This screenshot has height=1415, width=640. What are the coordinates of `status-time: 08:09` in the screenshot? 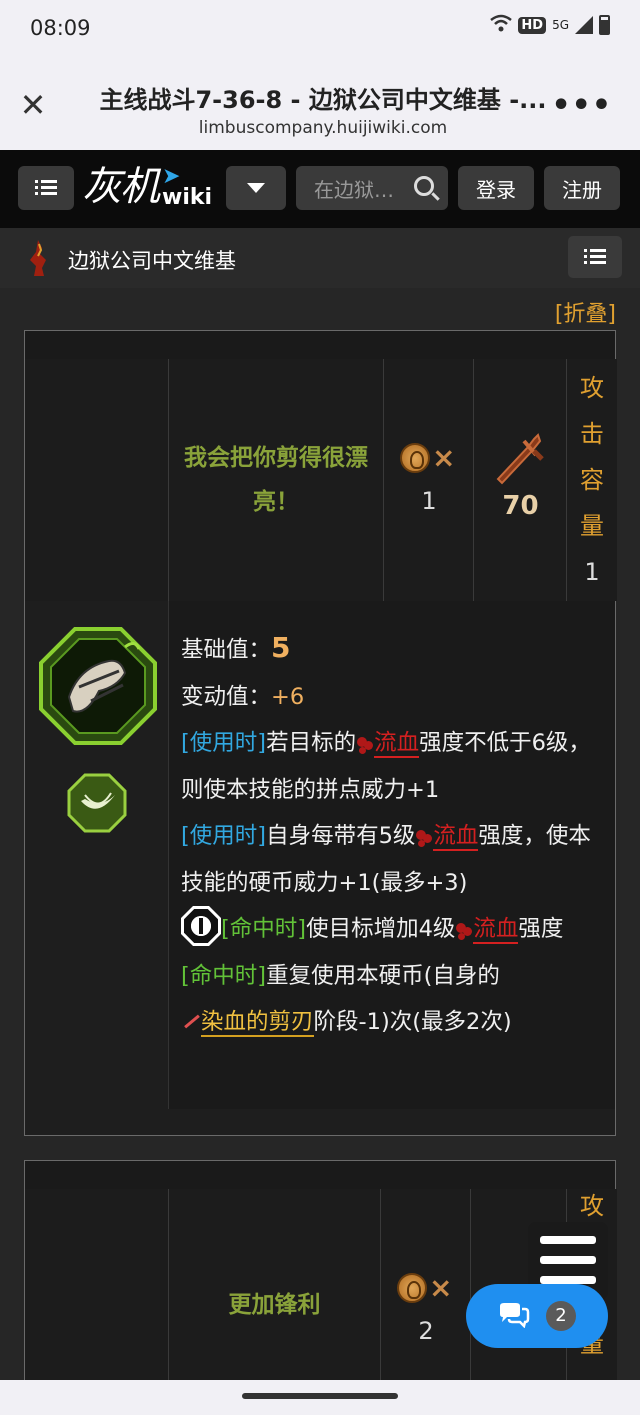 It's located at (60, 28).